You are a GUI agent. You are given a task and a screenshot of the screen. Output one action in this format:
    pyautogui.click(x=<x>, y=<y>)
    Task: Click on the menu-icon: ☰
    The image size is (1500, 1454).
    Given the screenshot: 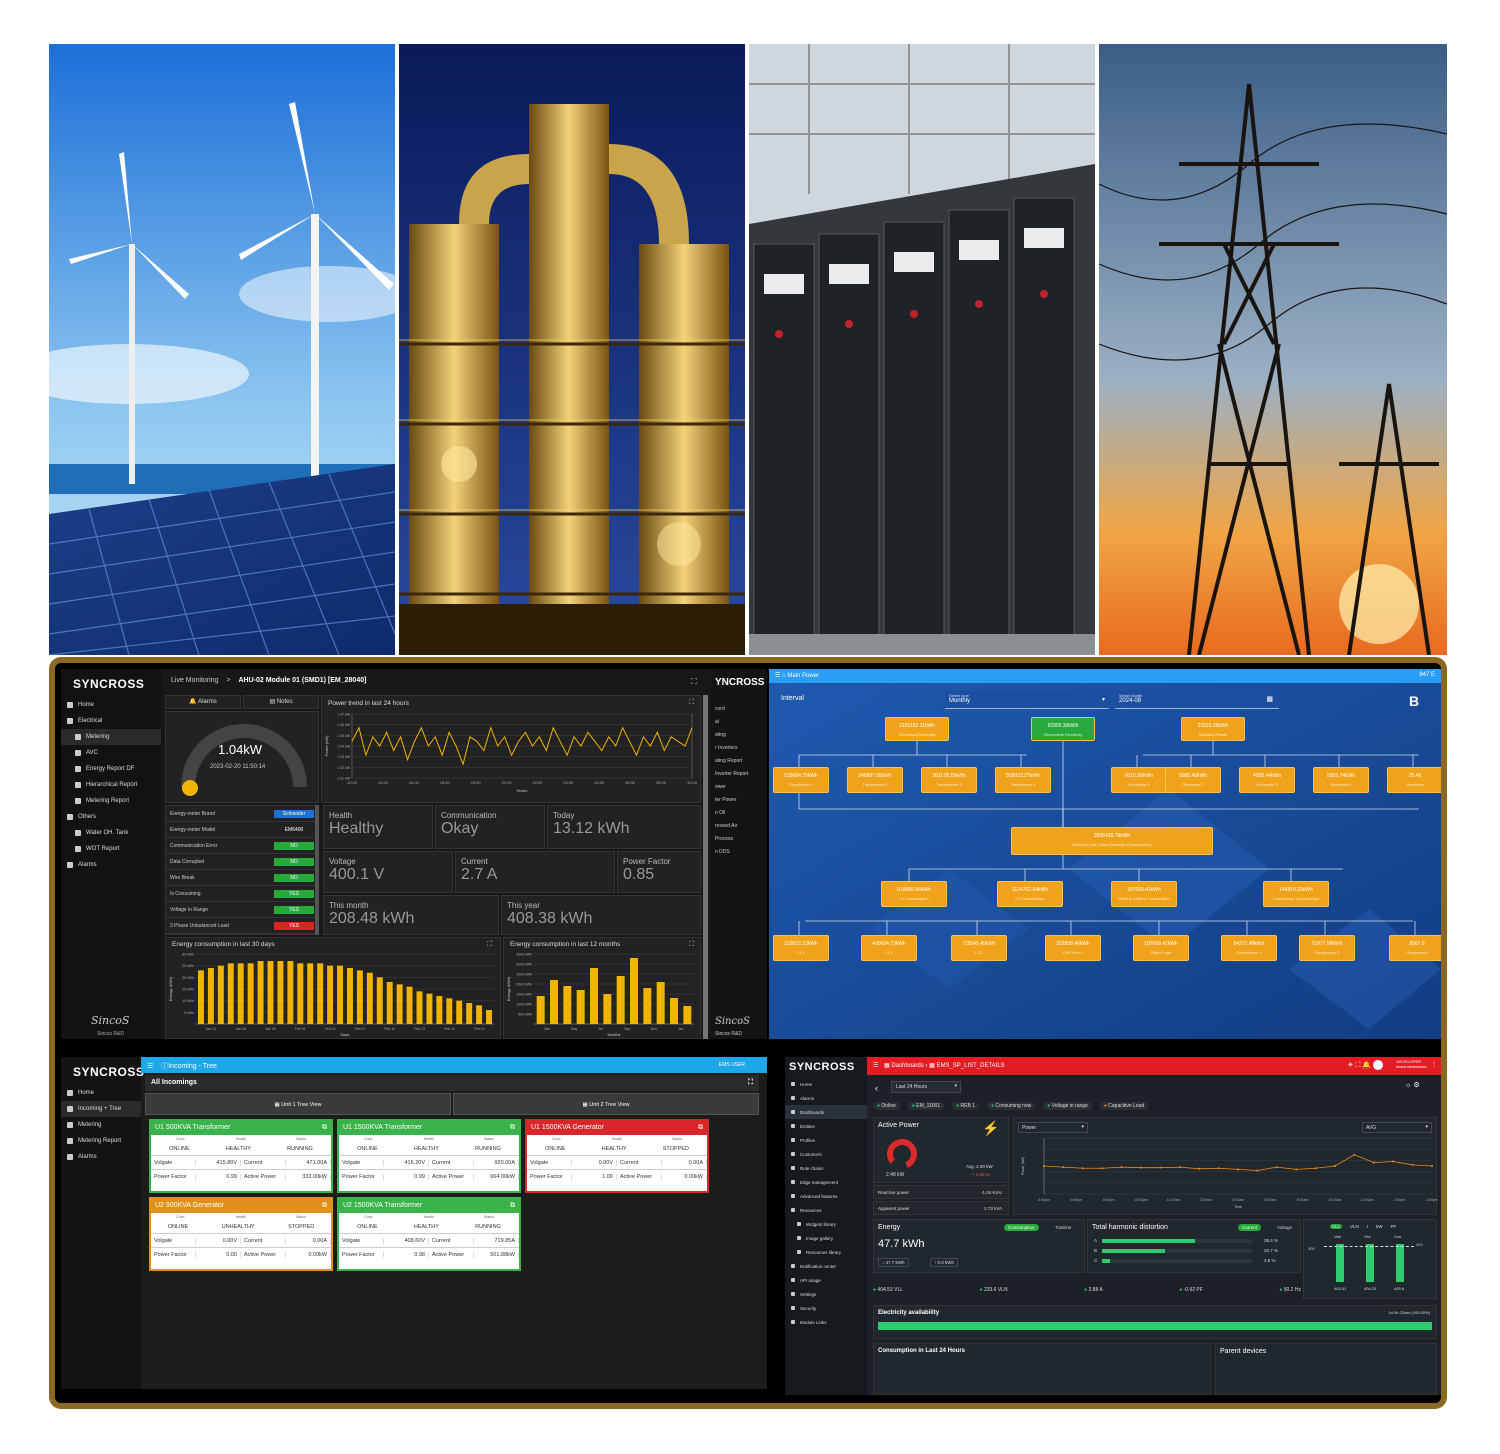 What is the action you would take?
    pyautogui.click(x=876, y=1066)
    